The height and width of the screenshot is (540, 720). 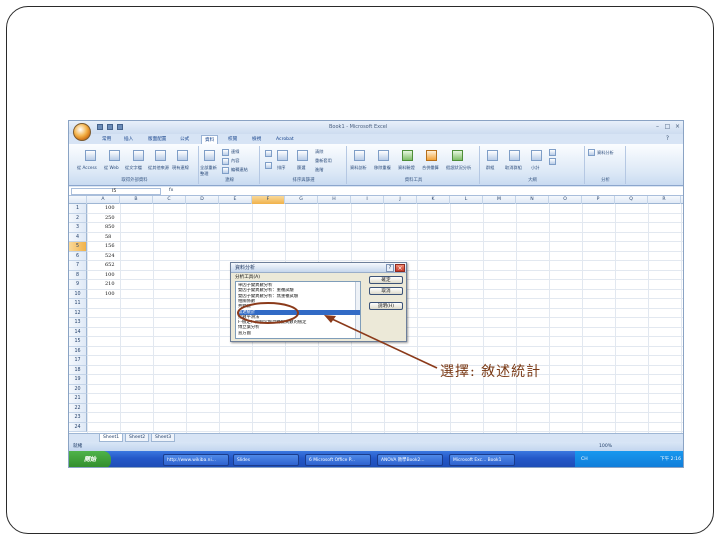 I want to click on row-header: 8, so click(x=78, y=275).